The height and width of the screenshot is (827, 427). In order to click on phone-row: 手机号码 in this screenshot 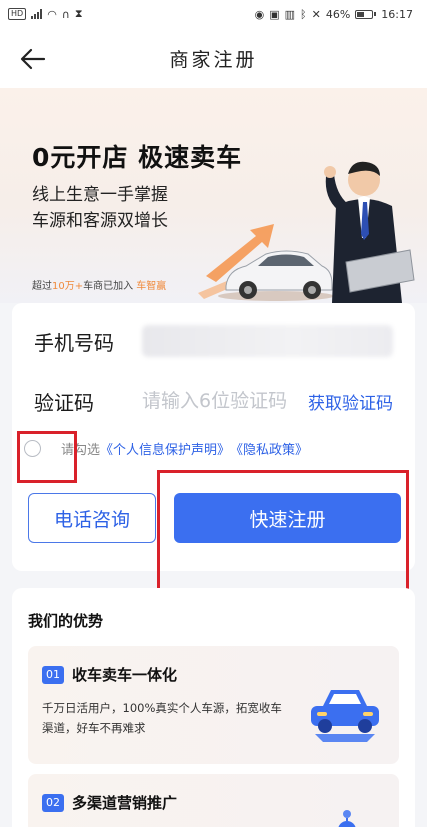, I will do `click(213, 341)`.